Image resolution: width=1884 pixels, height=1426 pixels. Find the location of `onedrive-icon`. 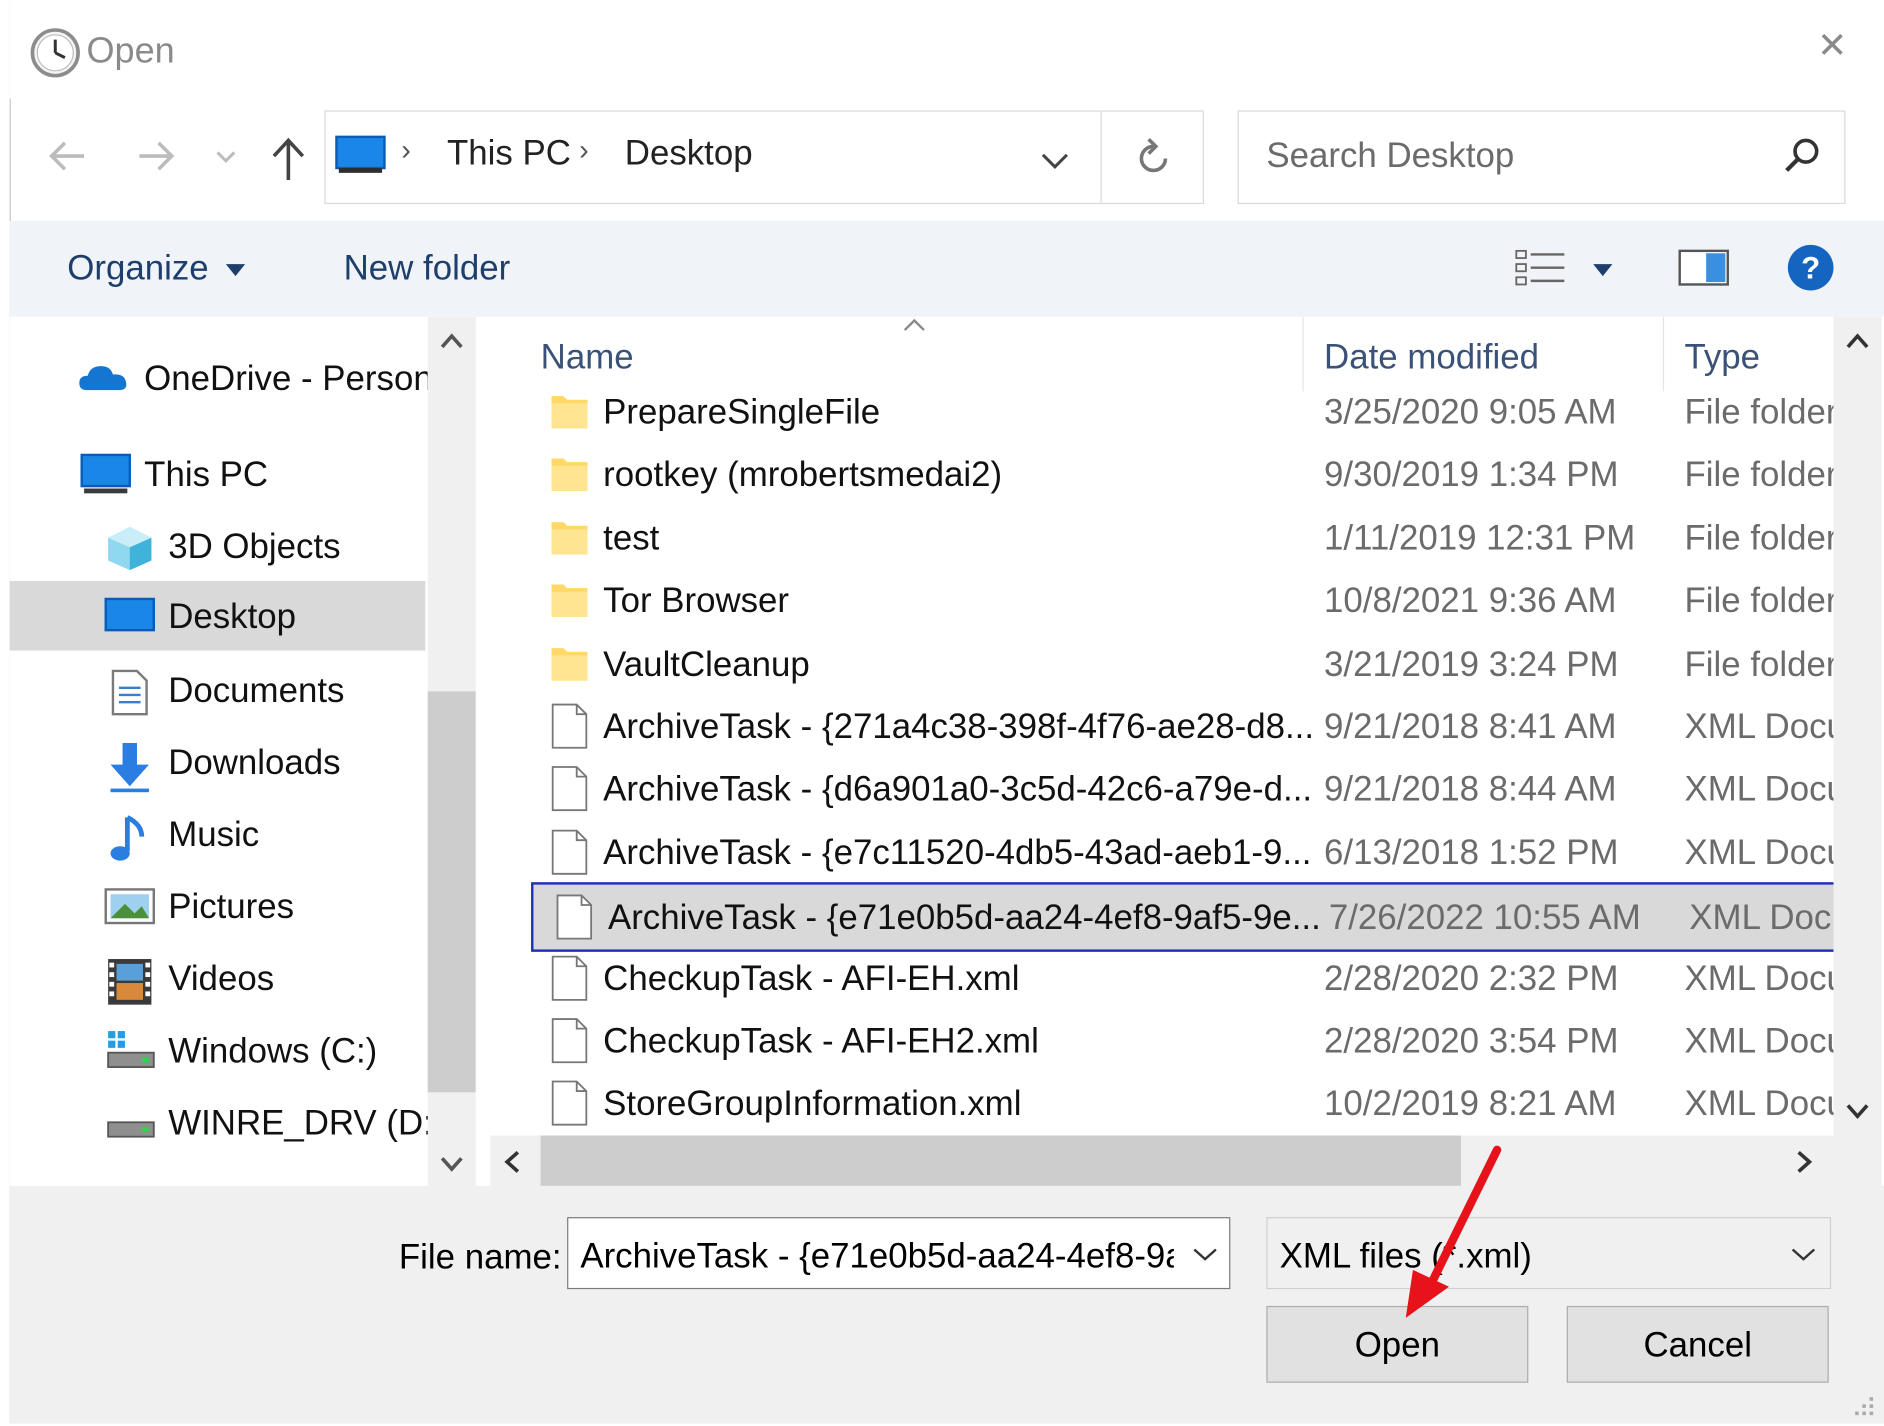

onedrive-icon is located at coordinates (102, 377).